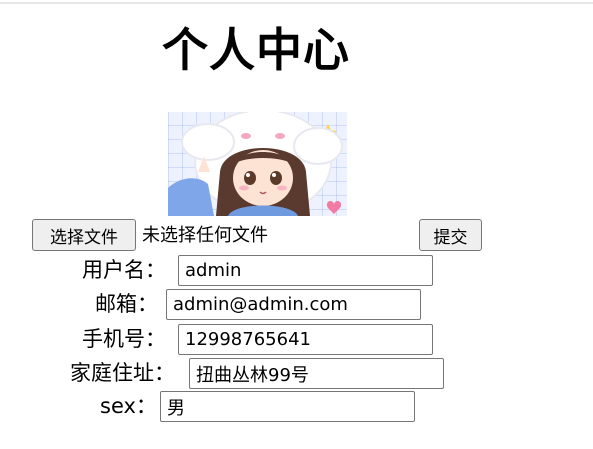 This screenshot has height=449, width=593. Describe the element at coordinates (293, 304) in the screenshot. I see `email-field` at that location.